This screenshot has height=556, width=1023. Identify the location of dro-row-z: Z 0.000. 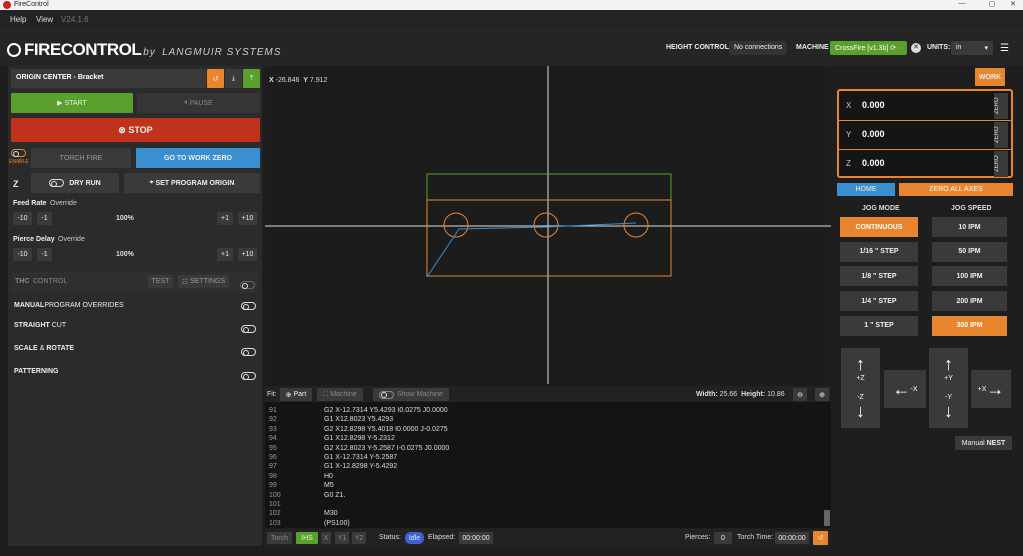
(916, 164).